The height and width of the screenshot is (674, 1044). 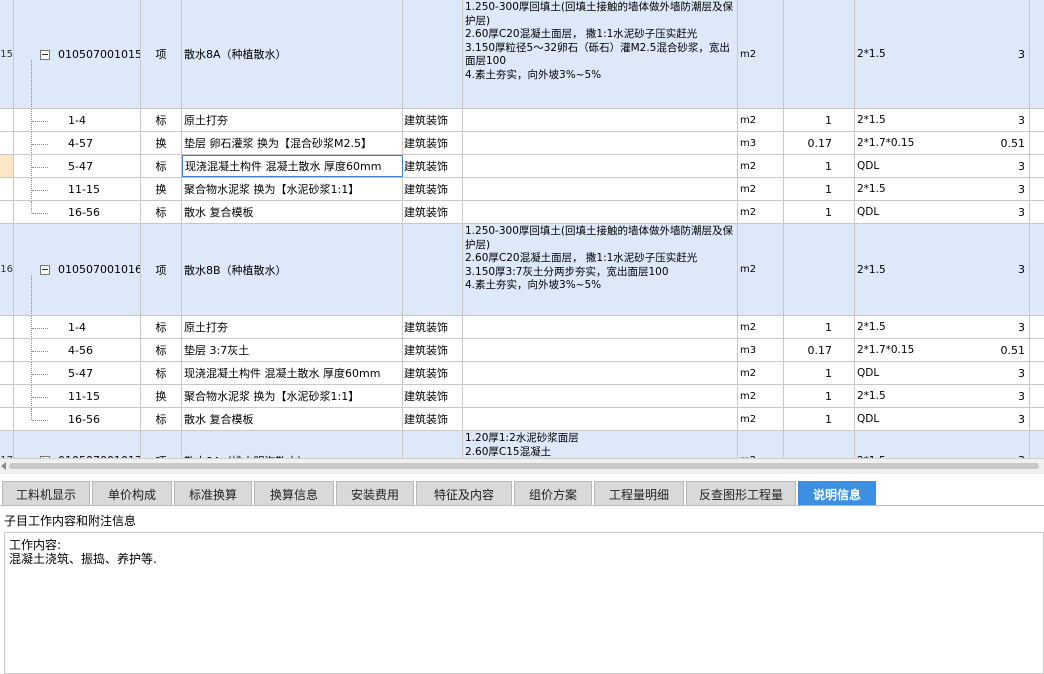 What do you see at coordinates (77, 143) in the screenshot?
I see `code-cell: 4-57` at bounding box center [77, 143].